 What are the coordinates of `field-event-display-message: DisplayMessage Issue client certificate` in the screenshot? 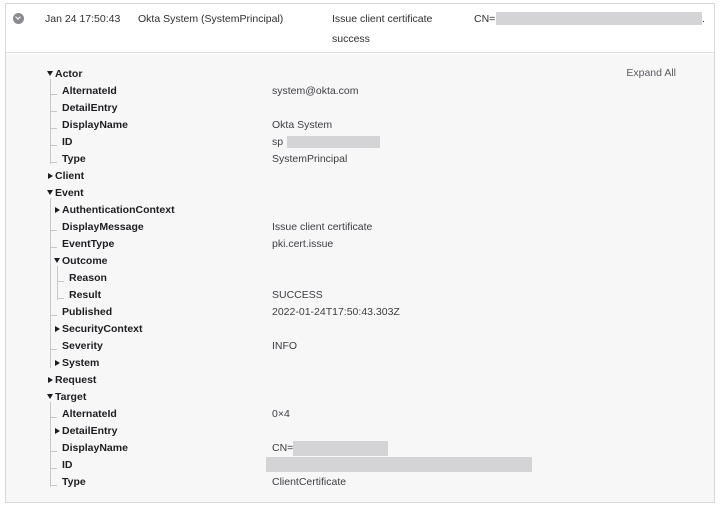 It's located at (356, 227).